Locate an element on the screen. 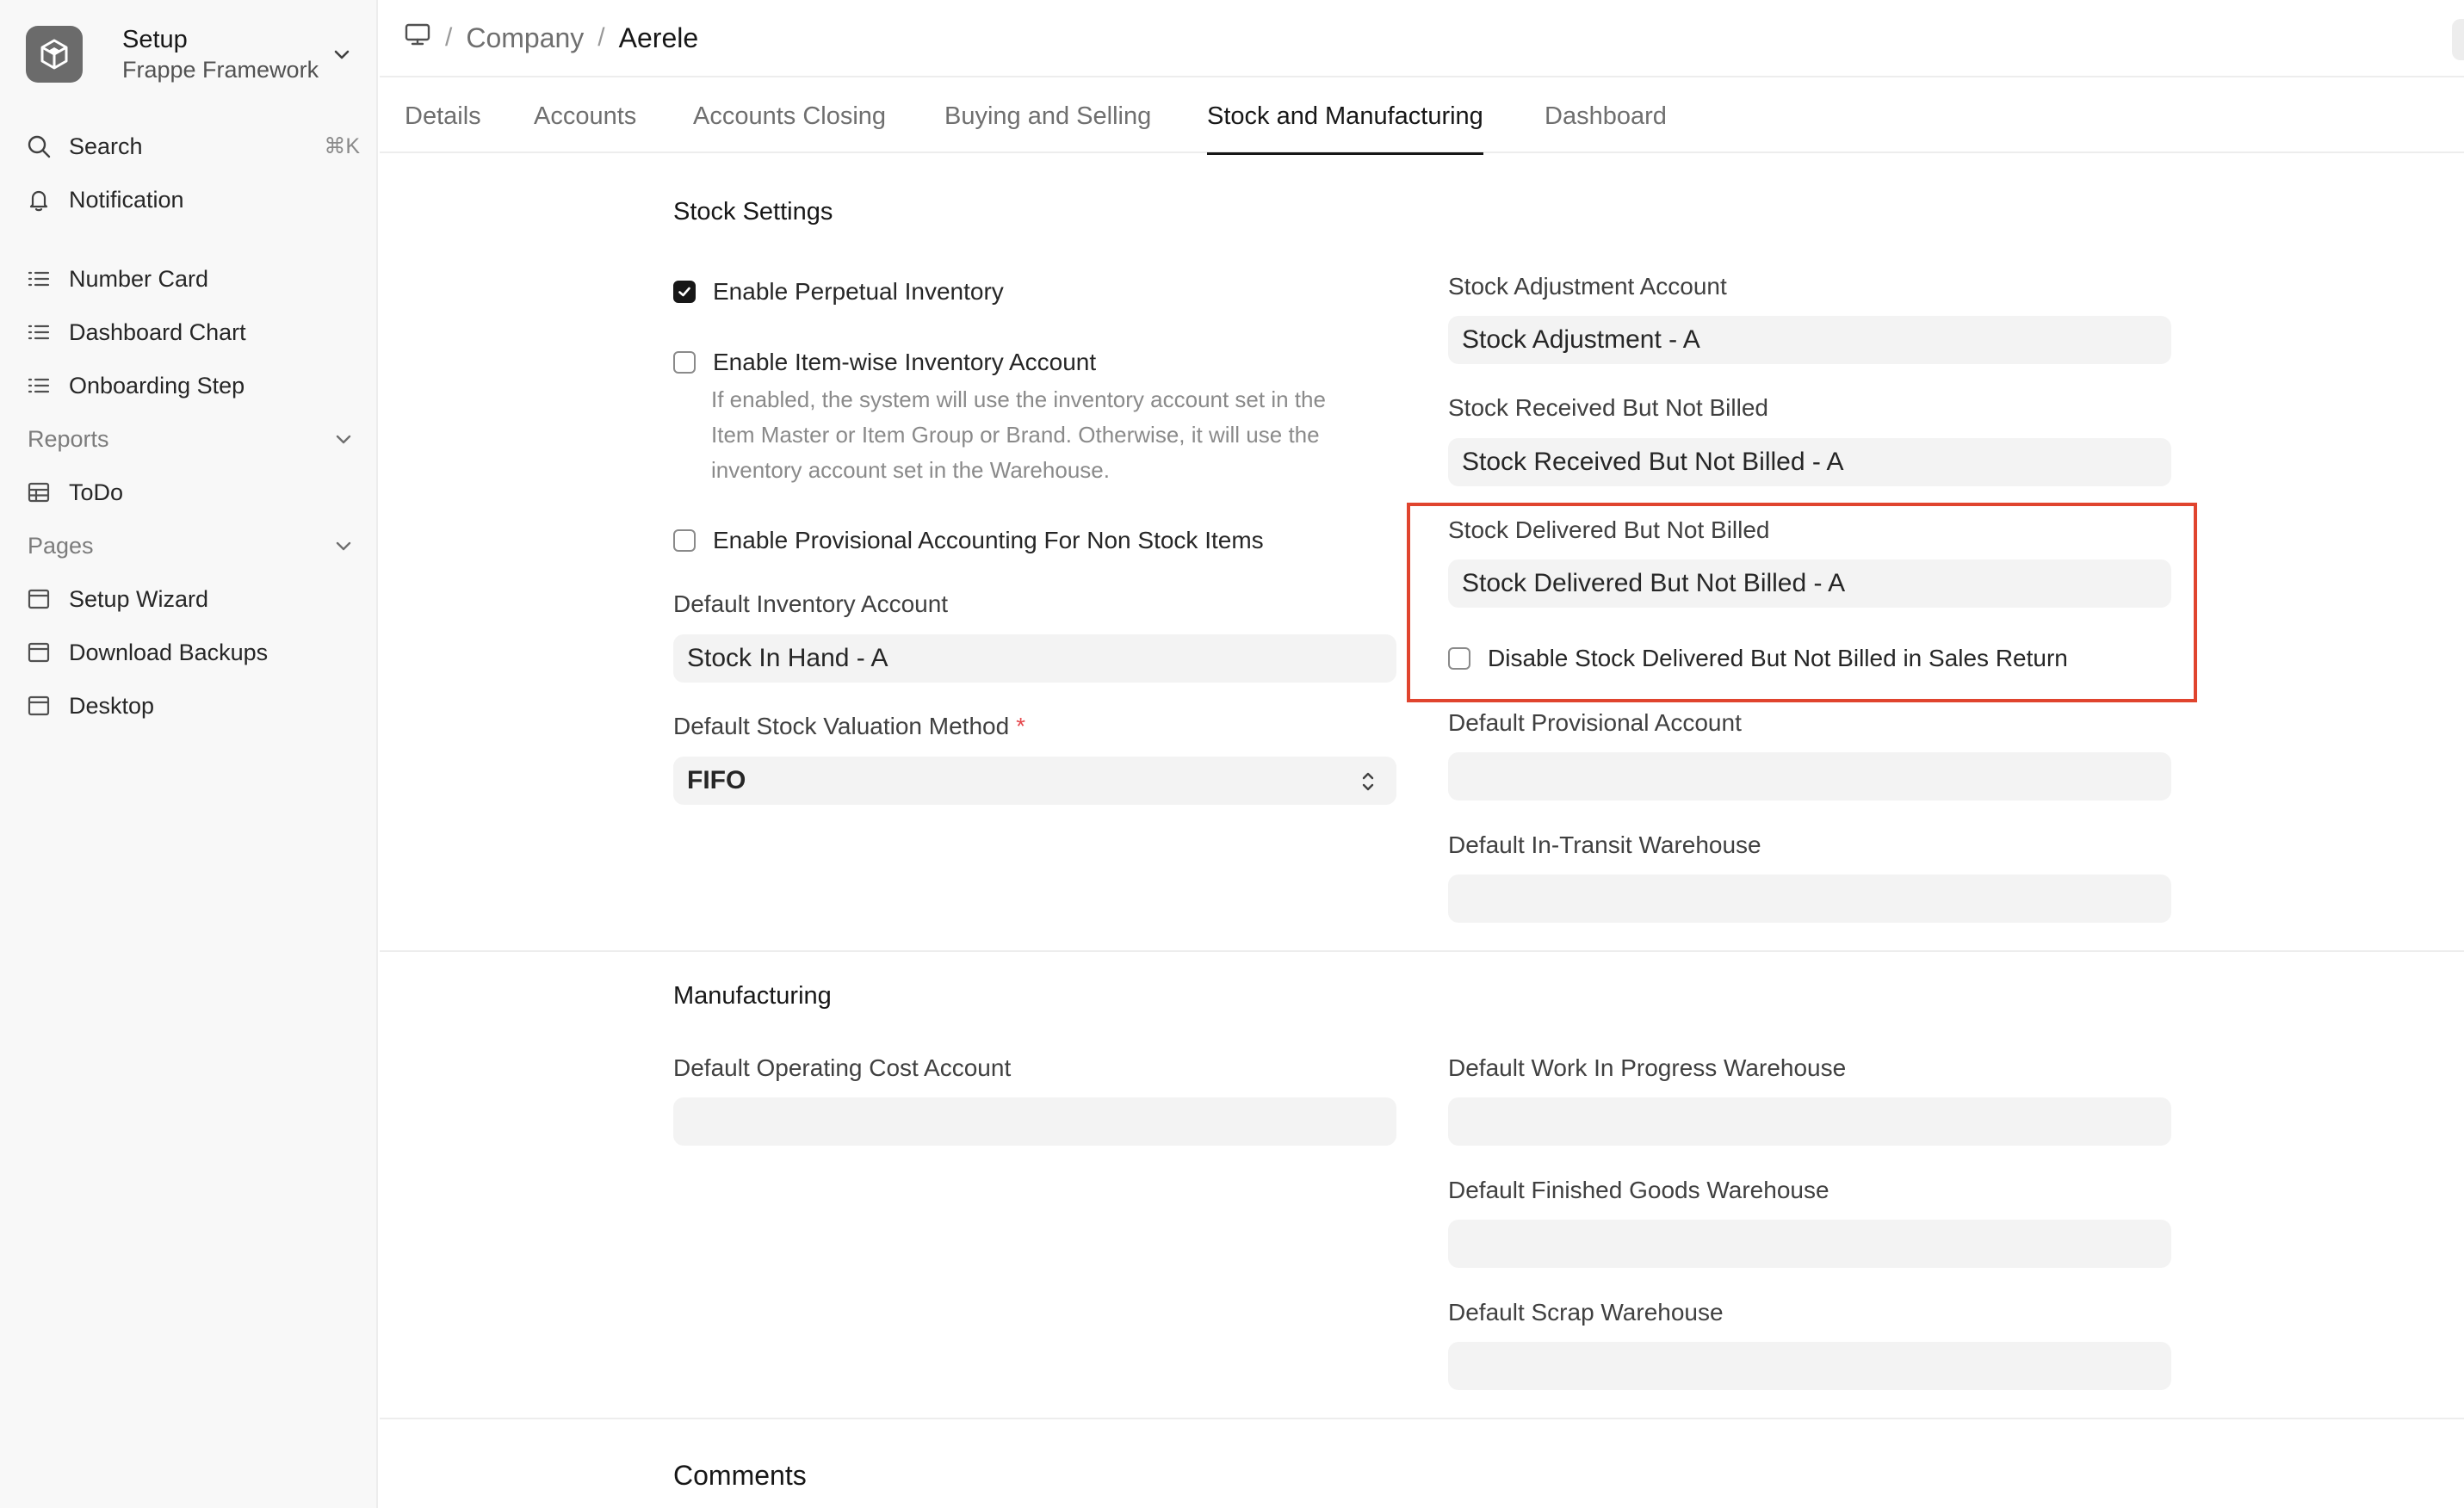 This screenshot has width=2464, height=1508. sidebar-item-number-card: Number Card is located at coordinates (192, 278).